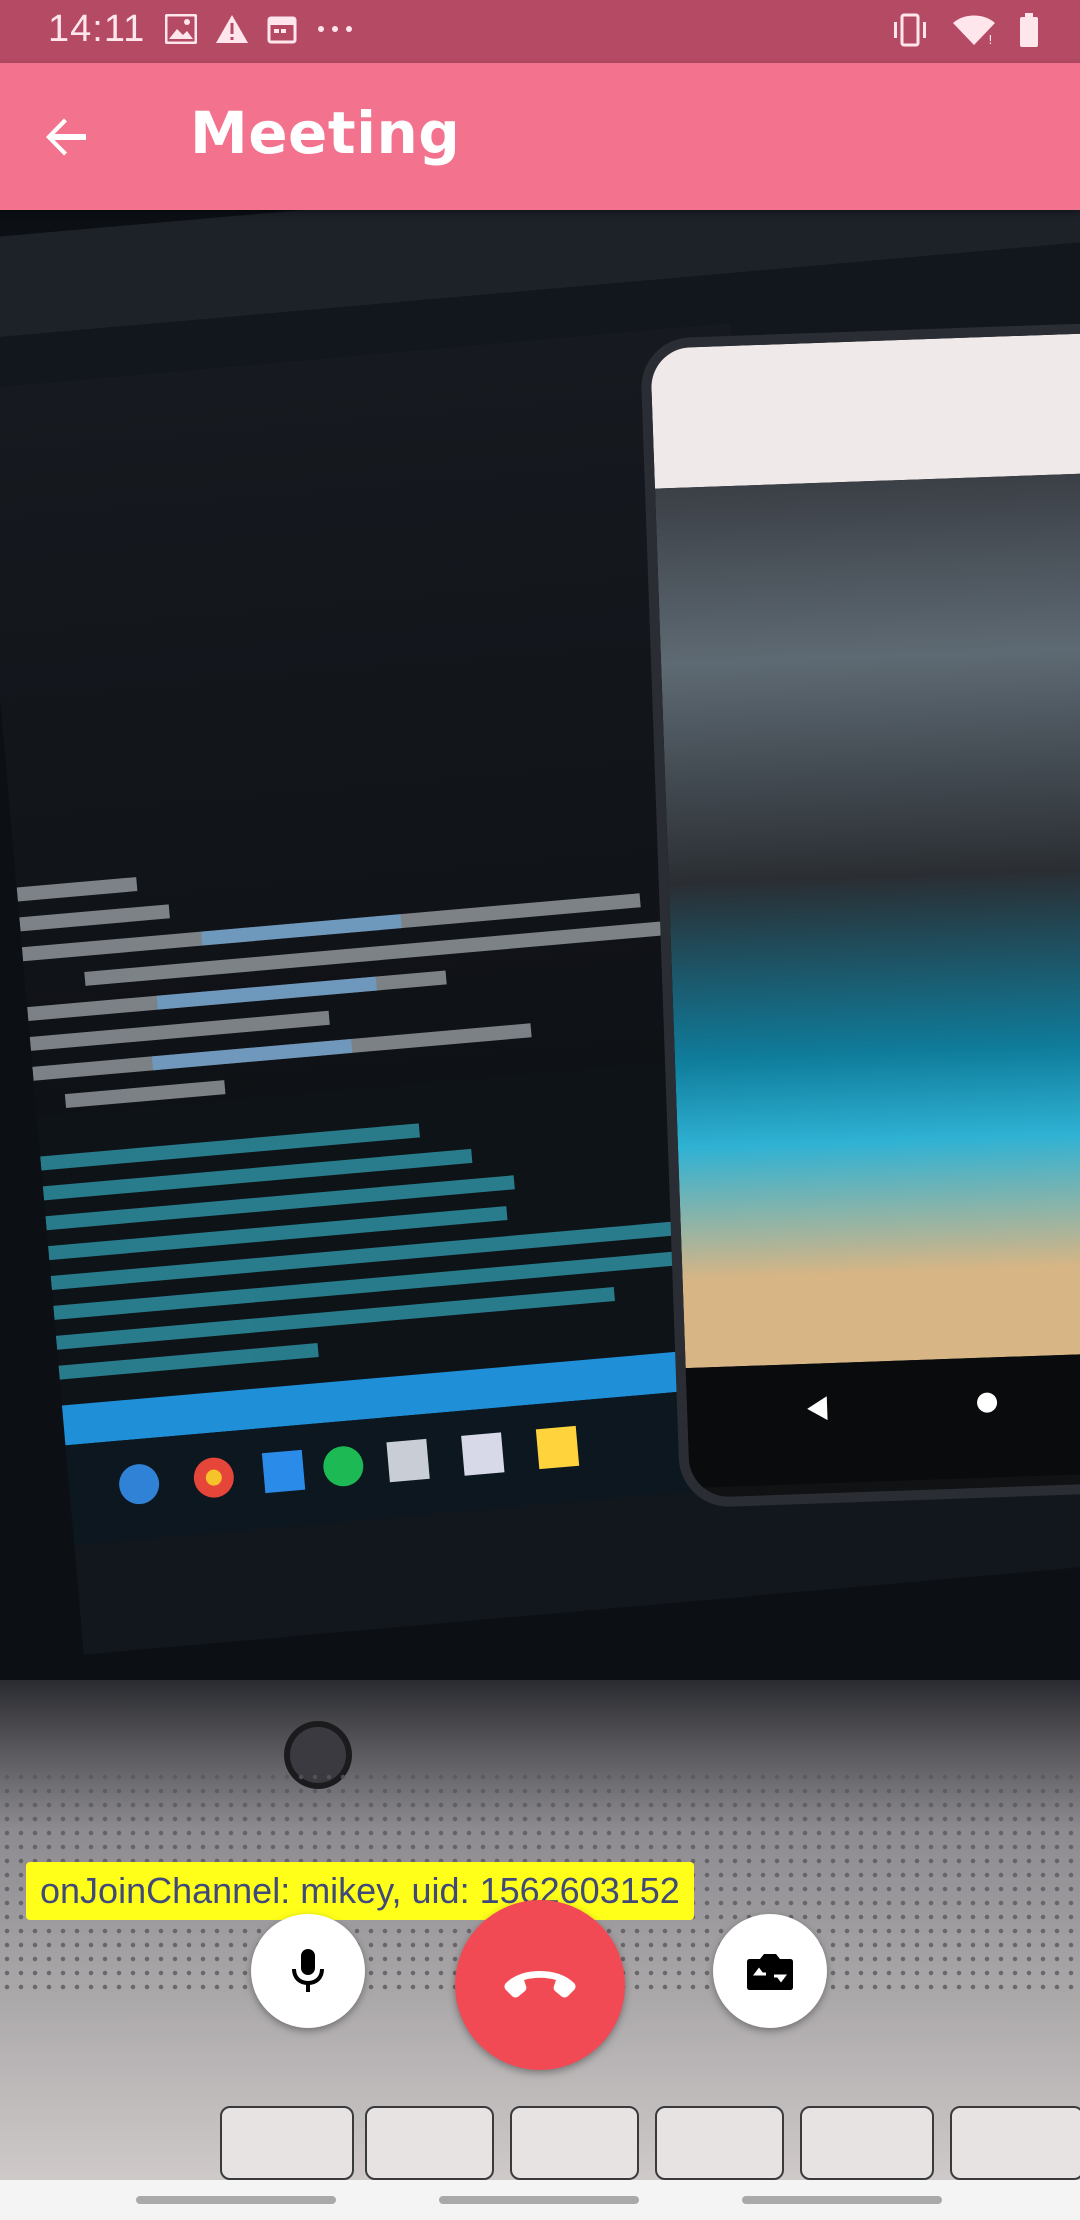 This screenshot has width=1080, height=2220. Describe the element at coordinates (97, 29) in the screenshot. I see `status-time: 14:11` at that location.